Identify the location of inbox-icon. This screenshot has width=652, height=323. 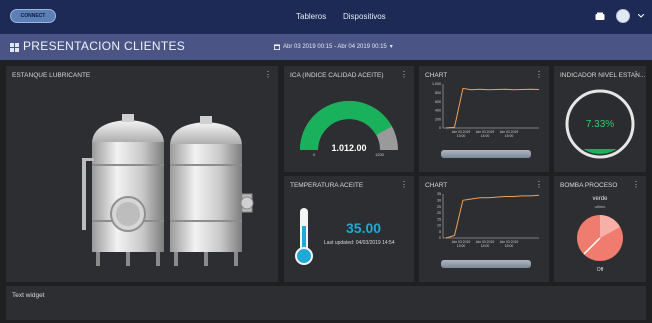
(600, 16).